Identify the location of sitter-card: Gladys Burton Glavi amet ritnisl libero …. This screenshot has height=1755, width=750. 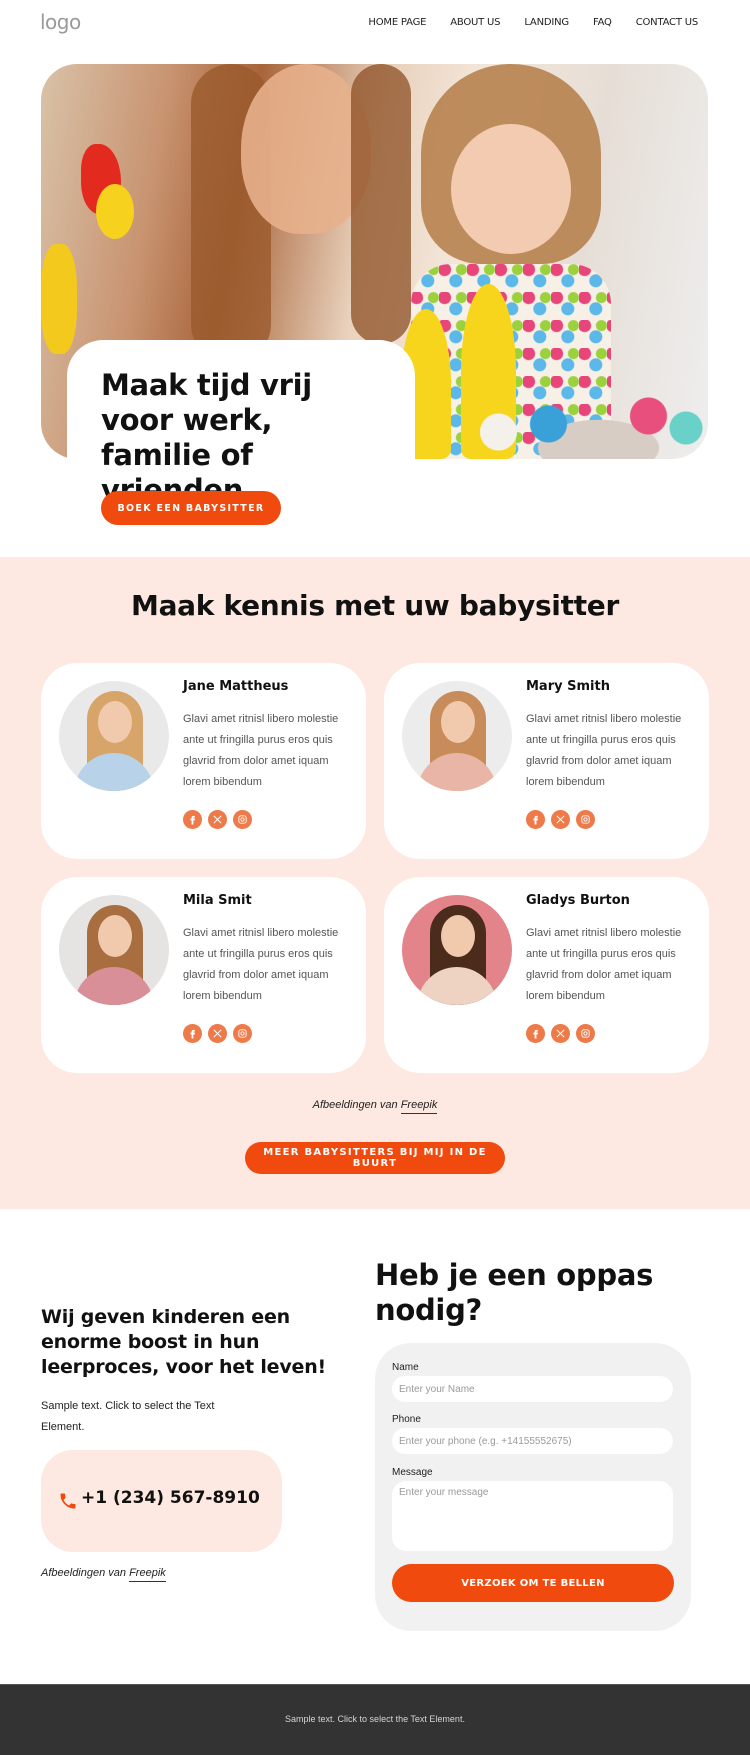
(546, 975).